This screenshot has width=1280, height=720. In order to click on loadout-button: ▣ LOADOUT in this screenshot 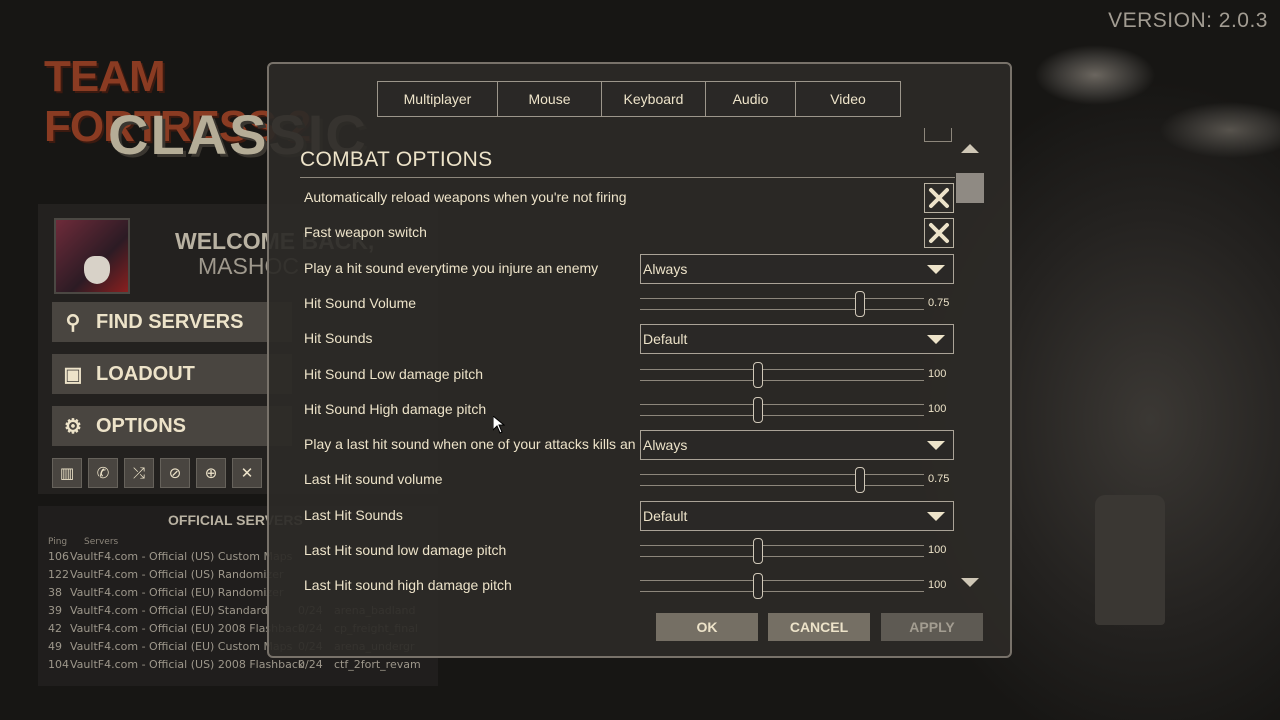, I will do `click(172, 374)`.